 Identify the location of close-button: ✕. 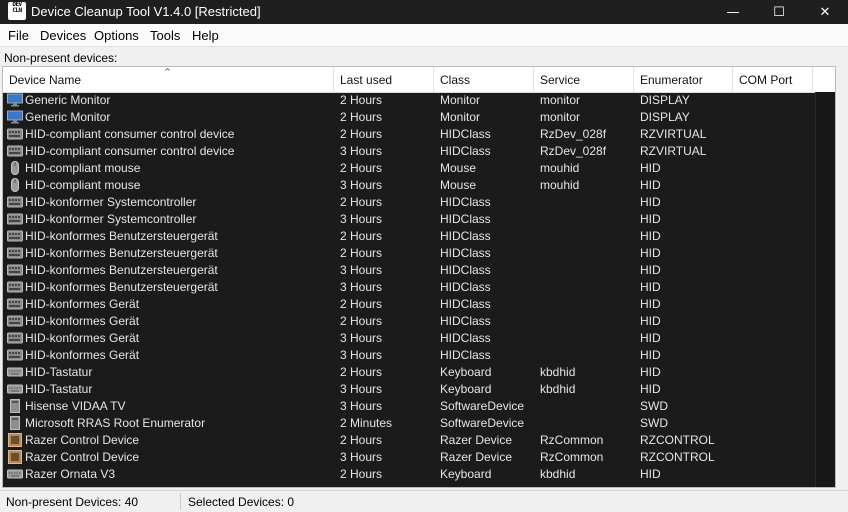
(825, 12).